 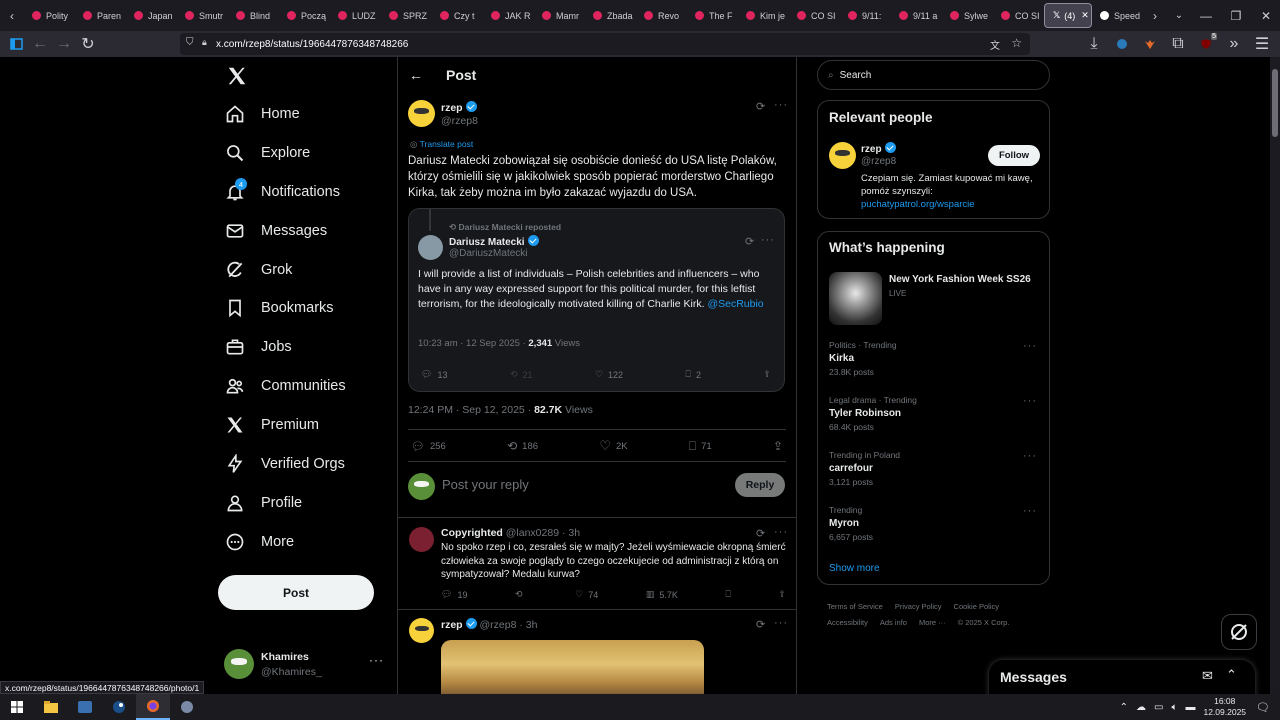 I want to click on nav-item-premium: Premium, so click(x=270, y=425).